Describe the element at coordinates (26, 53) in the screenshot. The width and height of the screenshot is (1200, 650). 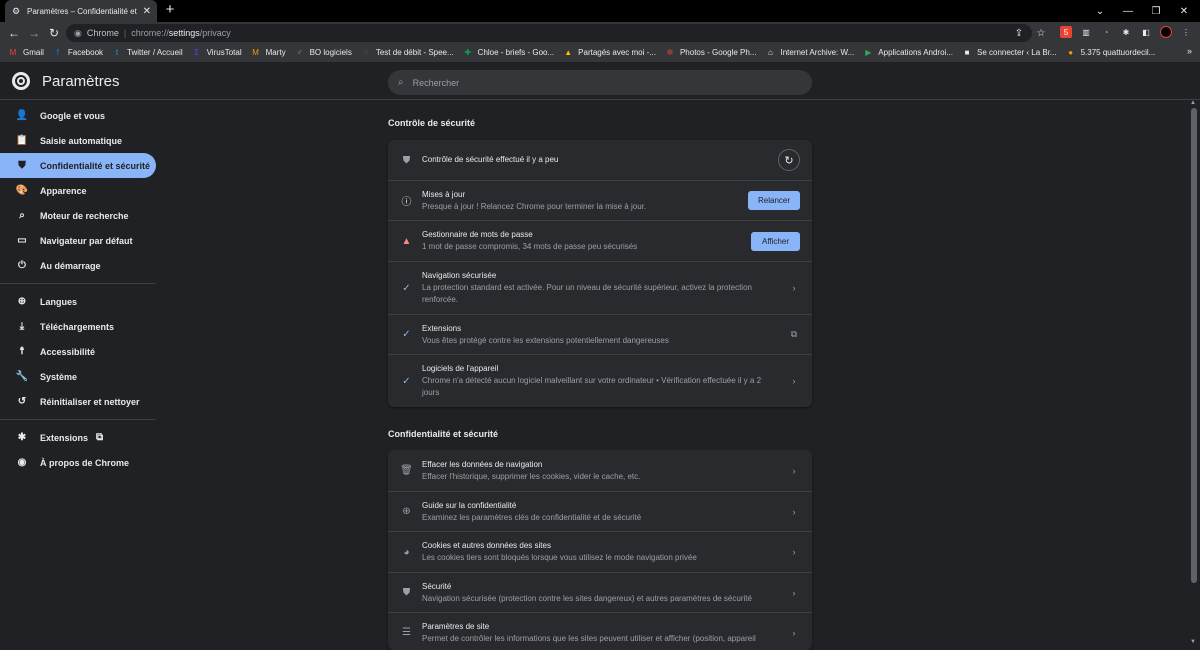
I see `bookmark-item: M Gmail` at that location.